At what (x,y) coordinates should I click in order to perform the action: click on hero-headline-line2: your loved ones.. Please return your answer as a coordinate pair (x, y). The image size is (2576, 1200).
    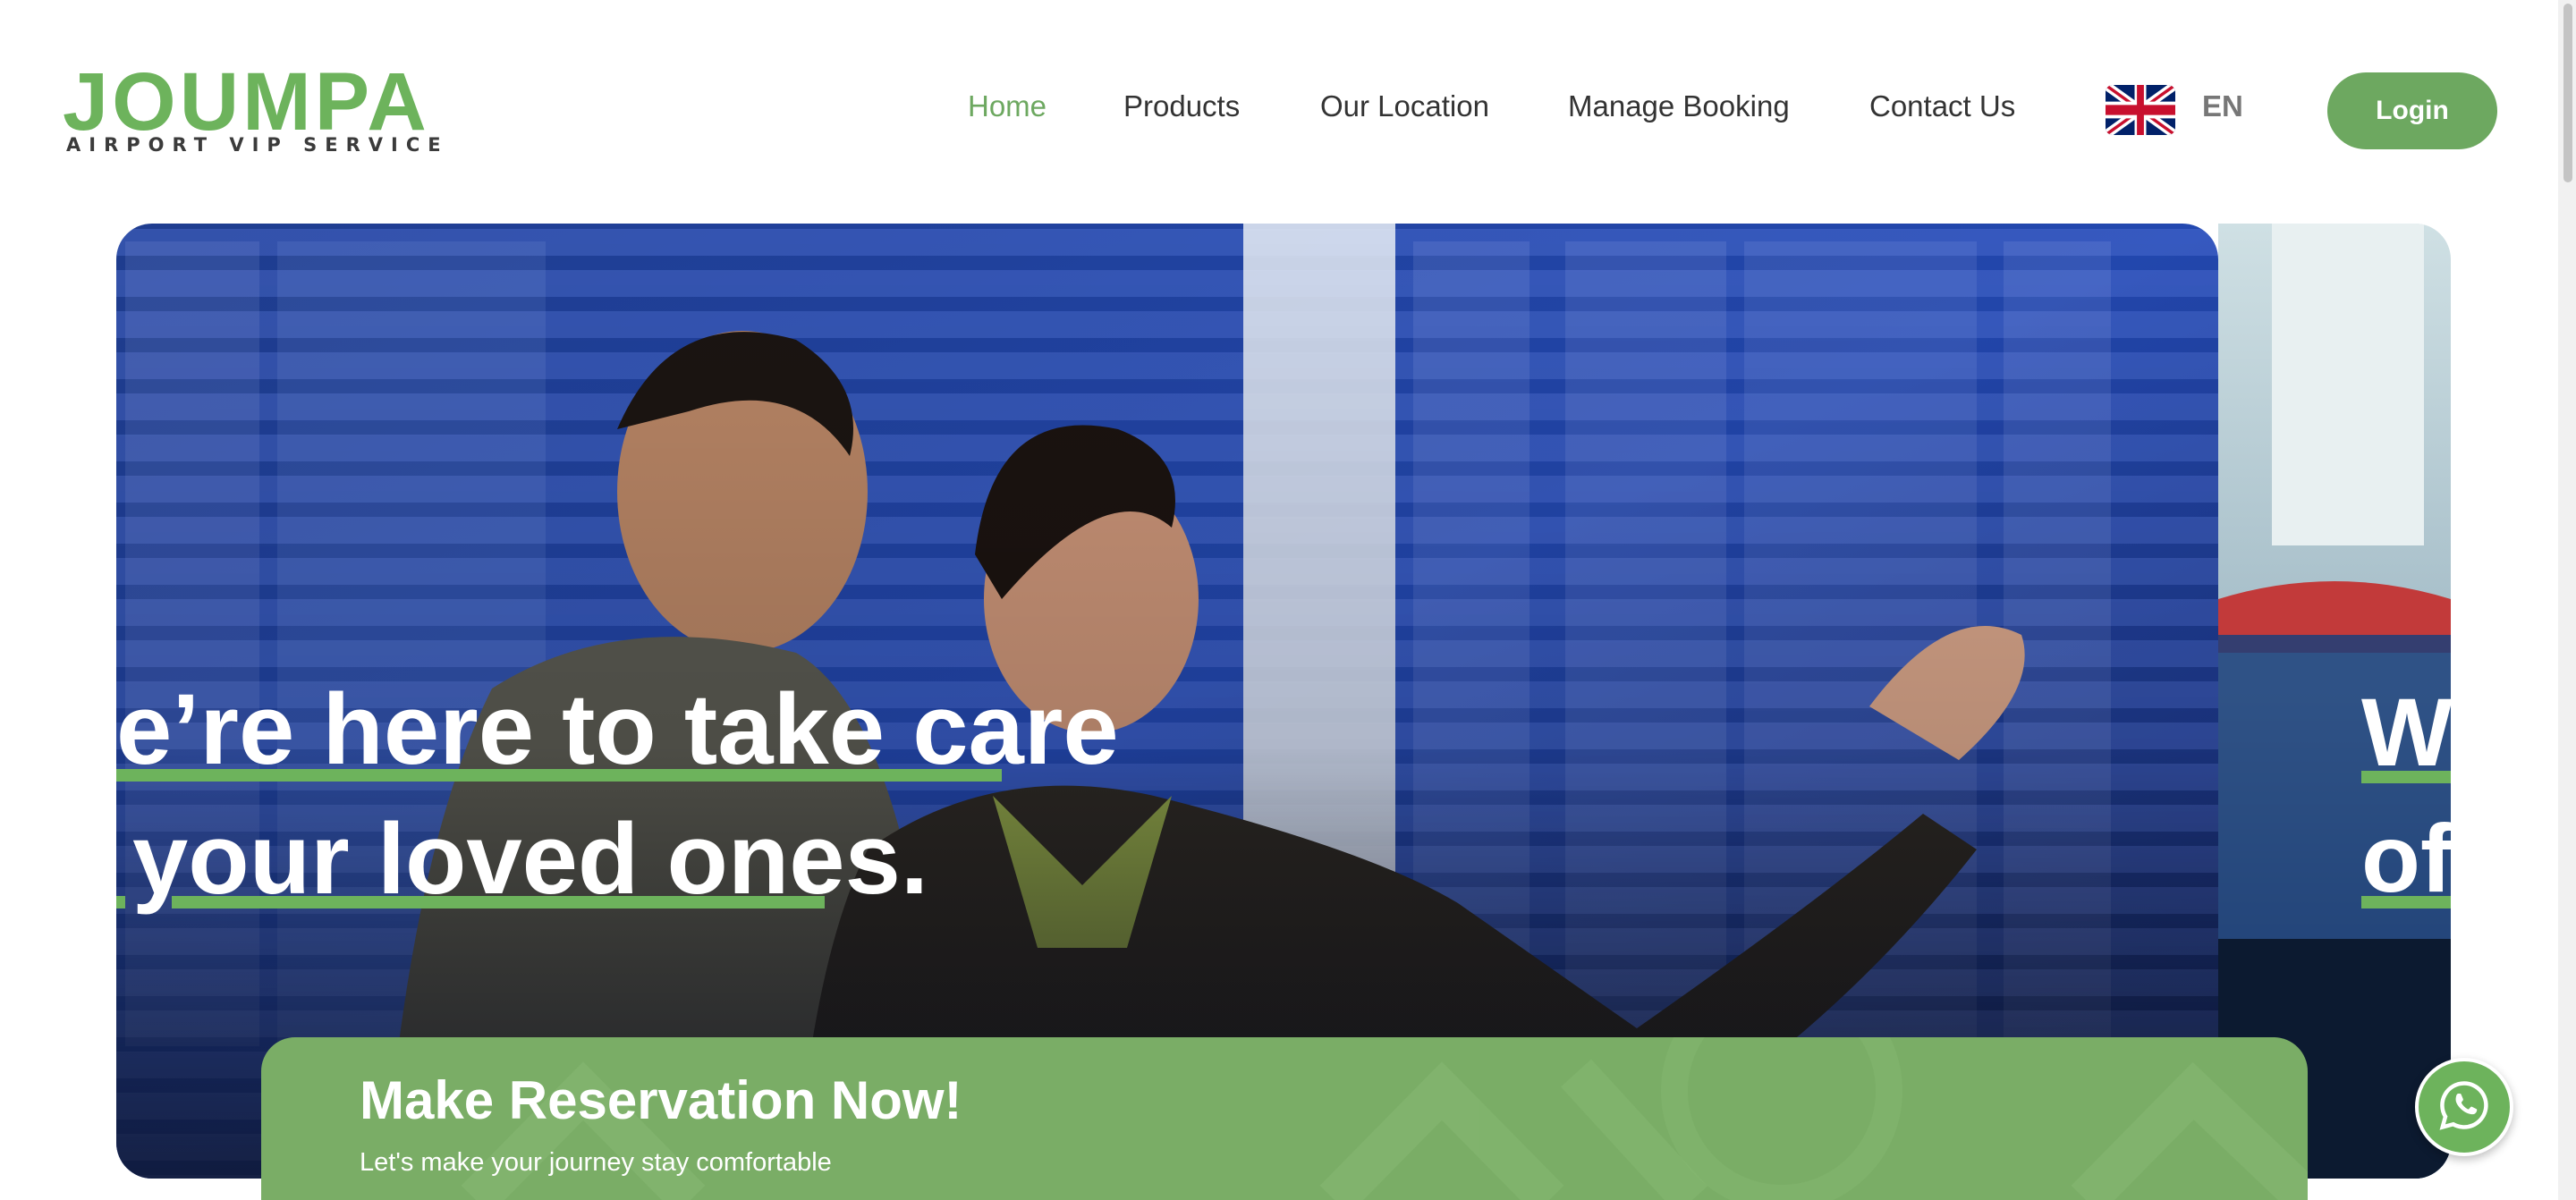
    Looking at the image, I should click on (530, 859).